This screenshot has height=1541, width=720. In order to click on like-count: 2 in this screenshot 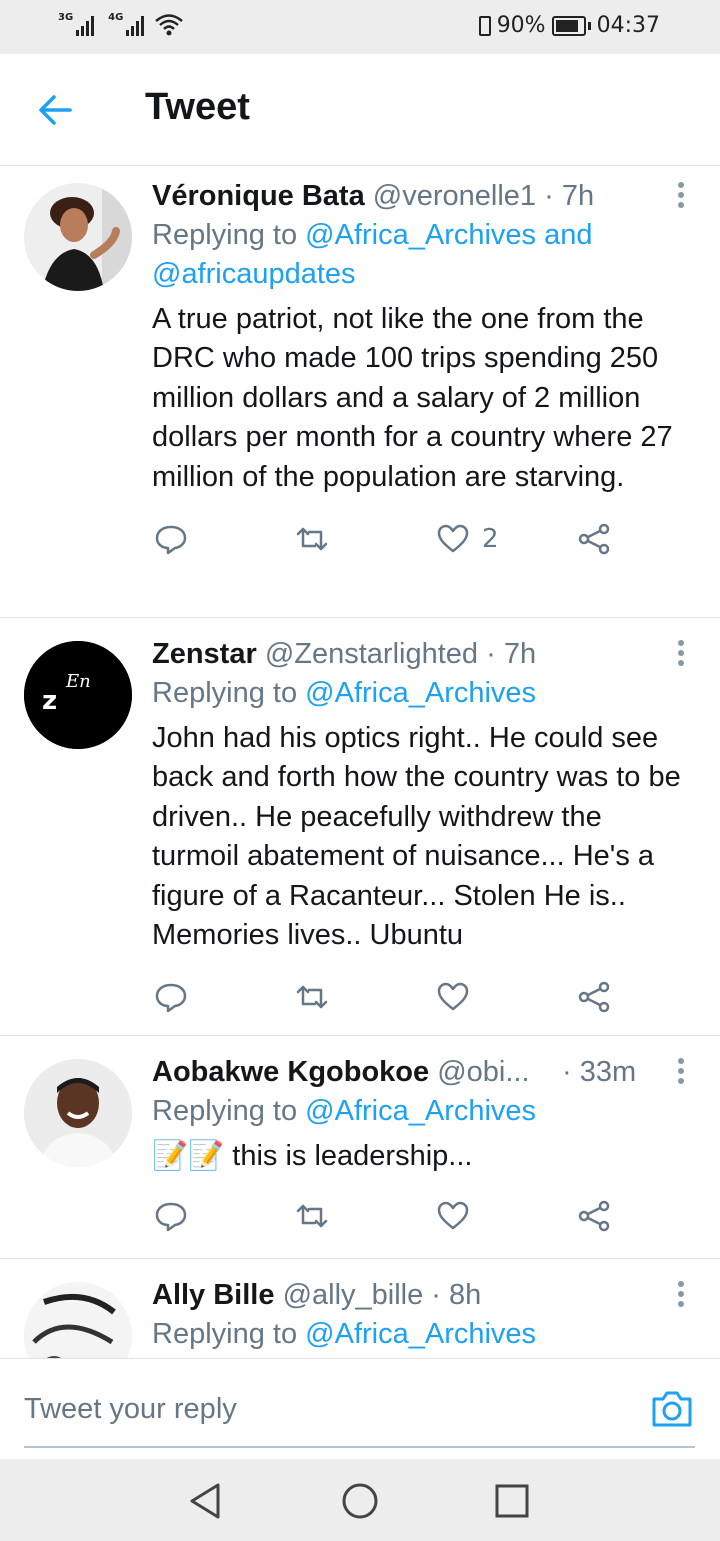, I will do `click(490, 539)`.